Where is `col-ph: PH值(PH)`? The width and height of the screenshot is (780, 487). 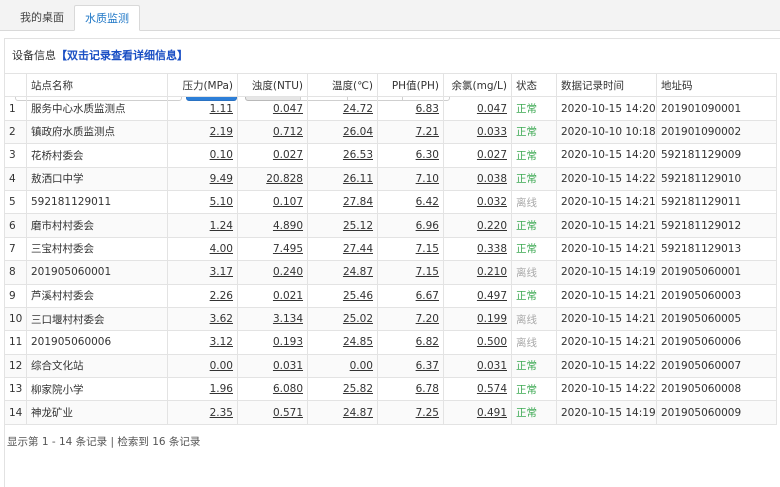
col-ph: PH值(PH) is located at coordinates (410, 85).